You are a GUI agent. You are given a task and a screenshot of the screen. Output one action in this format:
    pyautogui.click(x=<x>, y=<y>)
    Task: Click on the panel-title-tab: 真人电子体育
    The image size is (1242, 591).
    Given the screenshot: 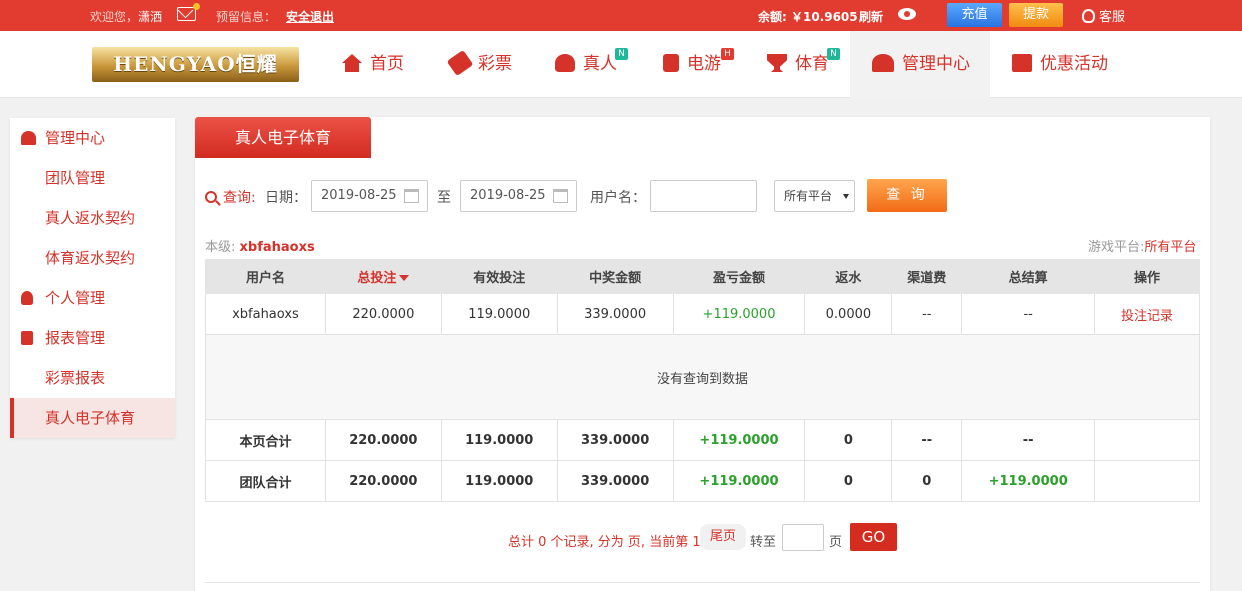 What is the action you would take?
    pyautogui.click(x=283, y=137)
    